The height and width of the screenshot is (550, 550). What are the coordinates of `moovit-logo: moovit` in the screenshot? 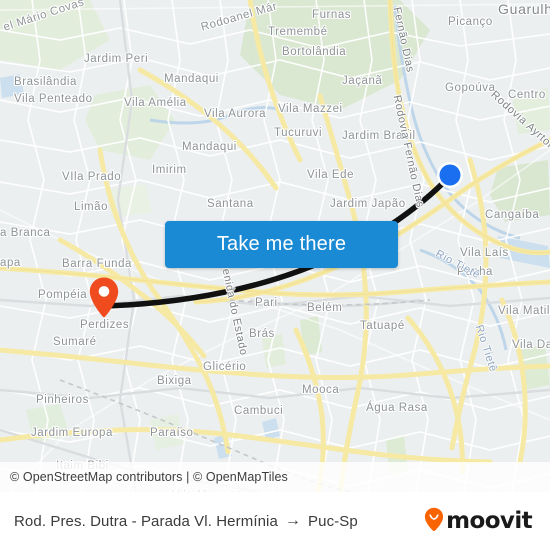 It's located at (478, 521).